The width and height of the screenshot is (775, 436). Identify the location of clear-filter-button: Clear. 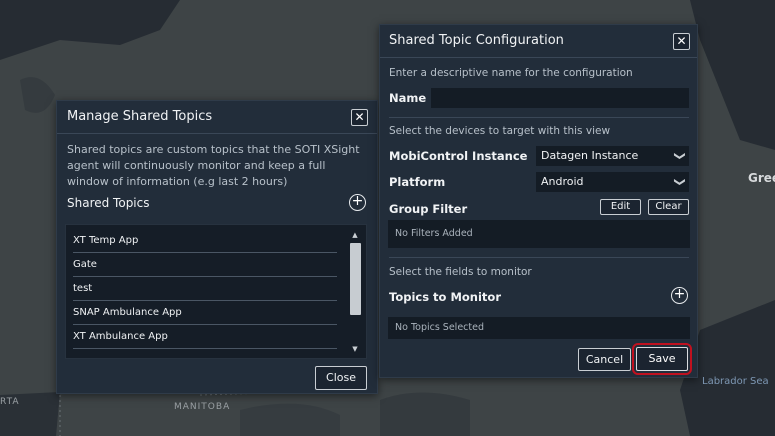
(668, 207).